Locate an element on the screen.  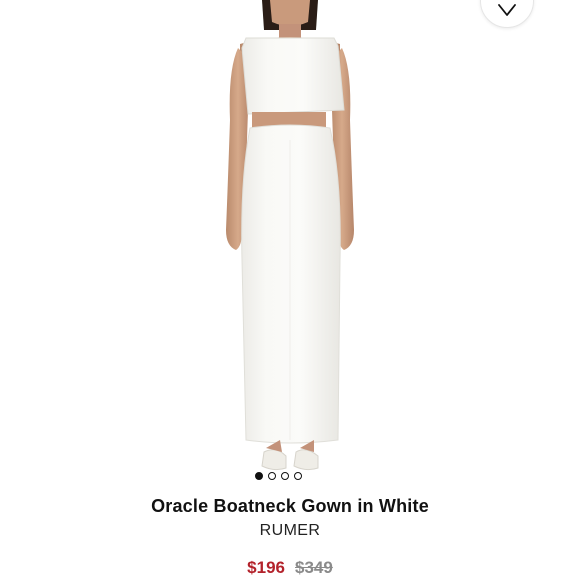
carousel-pagination is located at coordinates (278, 476).